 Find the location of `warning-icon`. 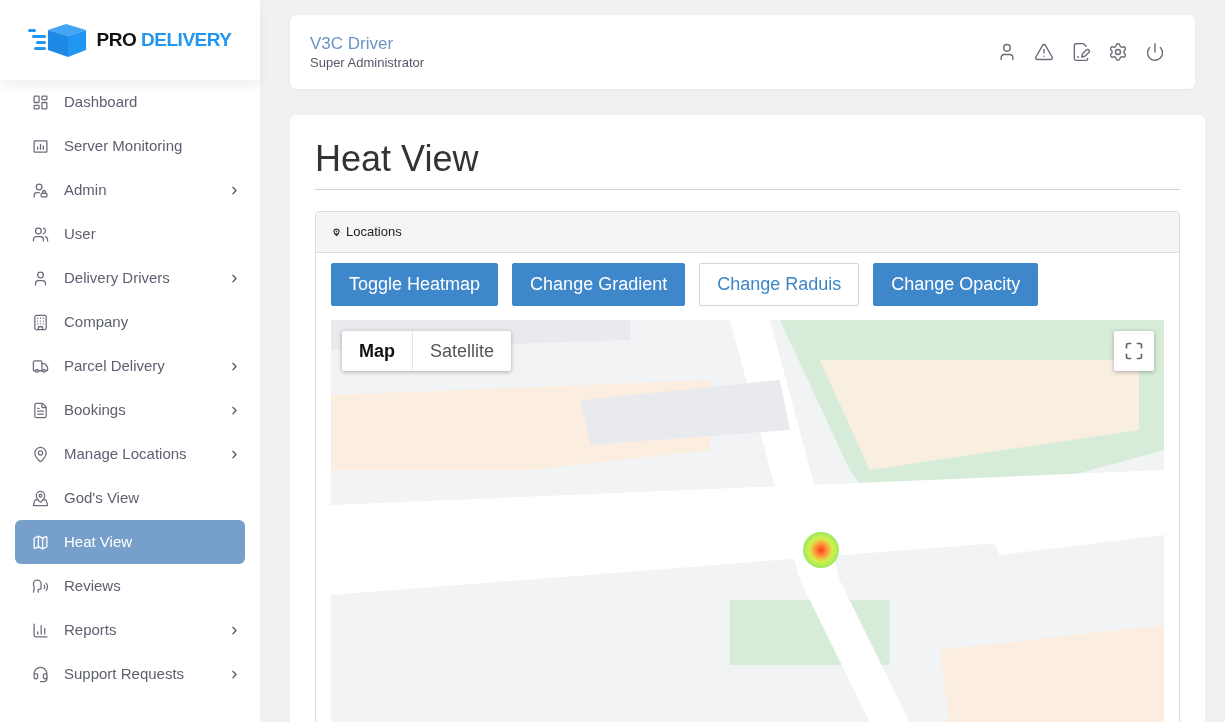

warning-icon is located at coordinates (1044, 52).